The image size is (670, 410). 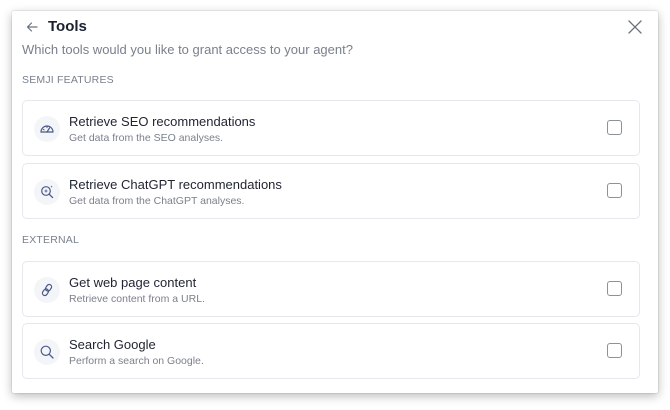 I want to click on tool-title: Retrieve SEO recommendations, so click(x=162, y=121).